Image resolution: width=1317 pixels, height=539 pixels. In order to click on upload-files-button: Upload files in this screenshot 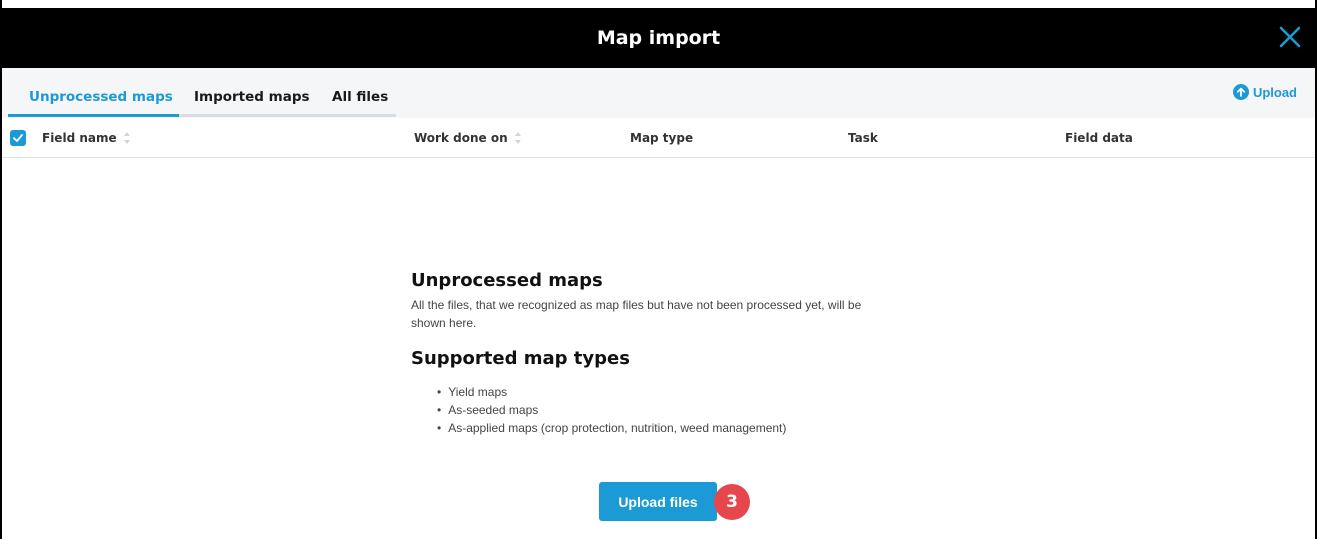, I will do `click(658, 501)`.